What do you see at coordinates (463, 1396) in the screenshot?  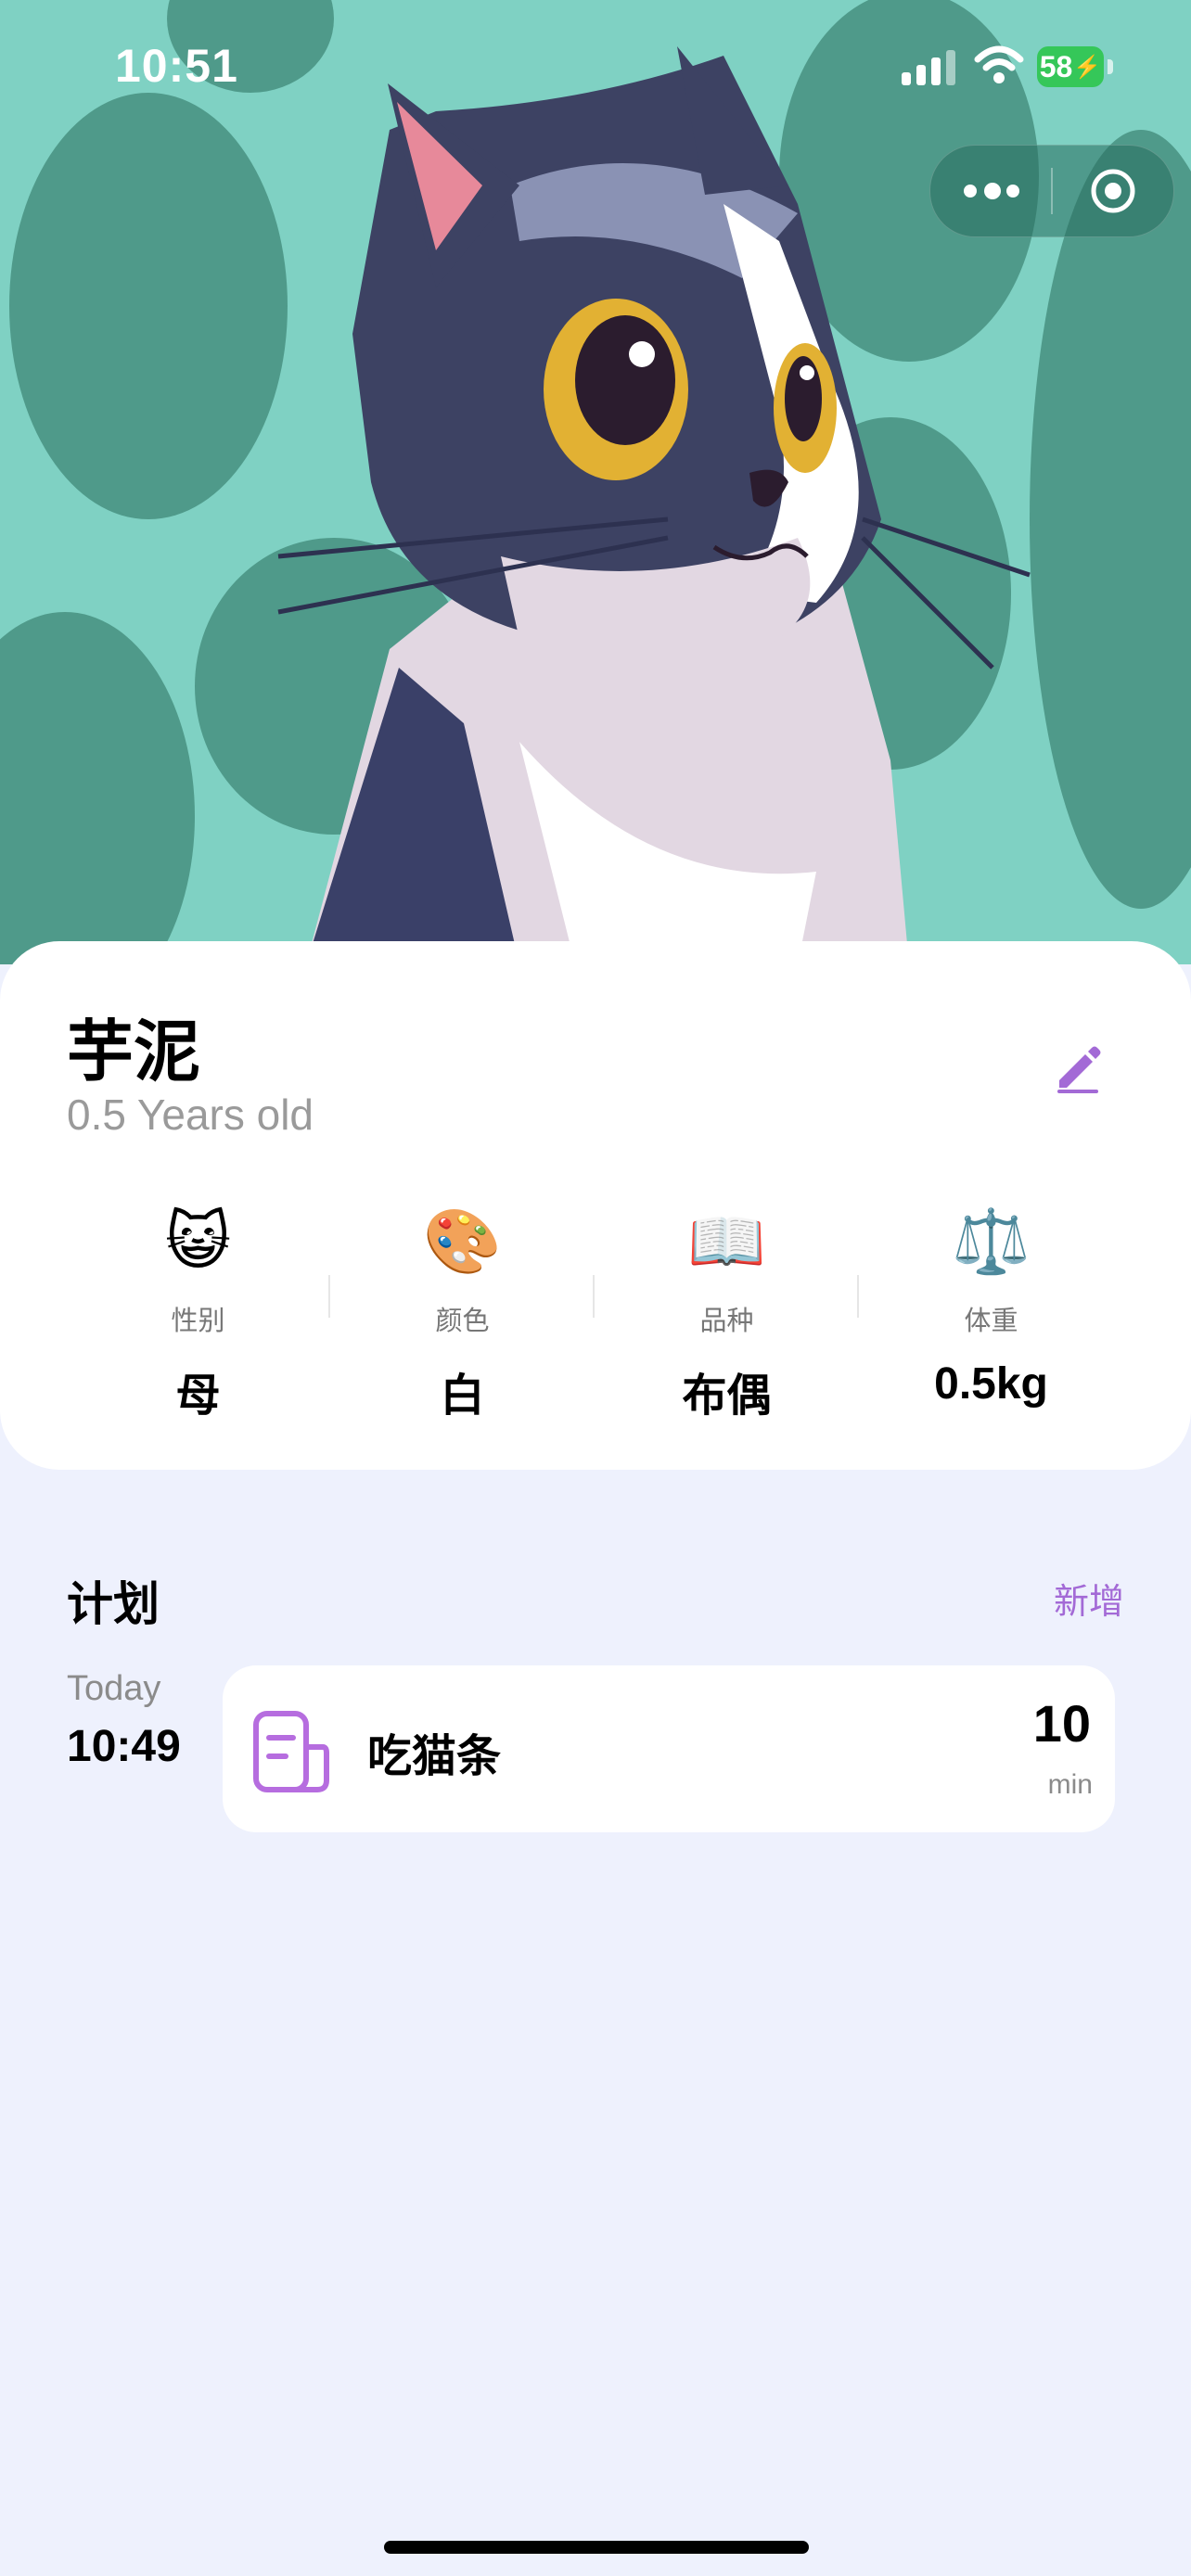 I see `stat-value: 白` at bounding box center [463, 1396].